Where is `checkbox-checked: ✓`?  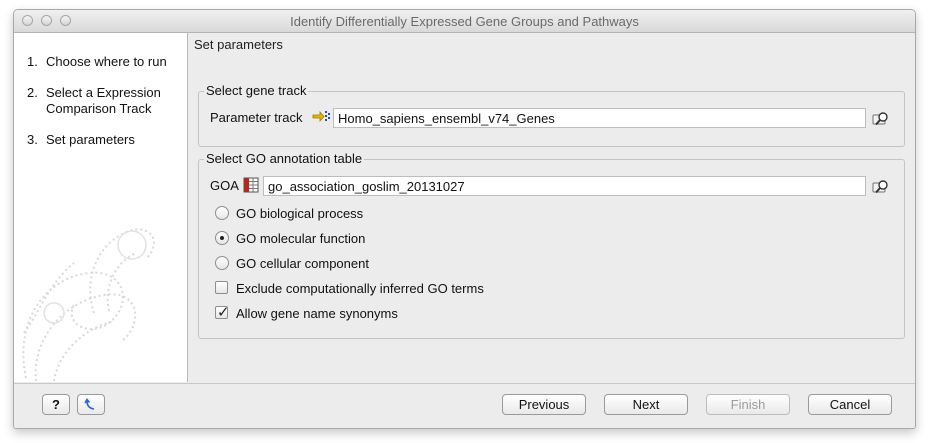 checkbox-checked: ✓ is located at coordinates (222, 312).